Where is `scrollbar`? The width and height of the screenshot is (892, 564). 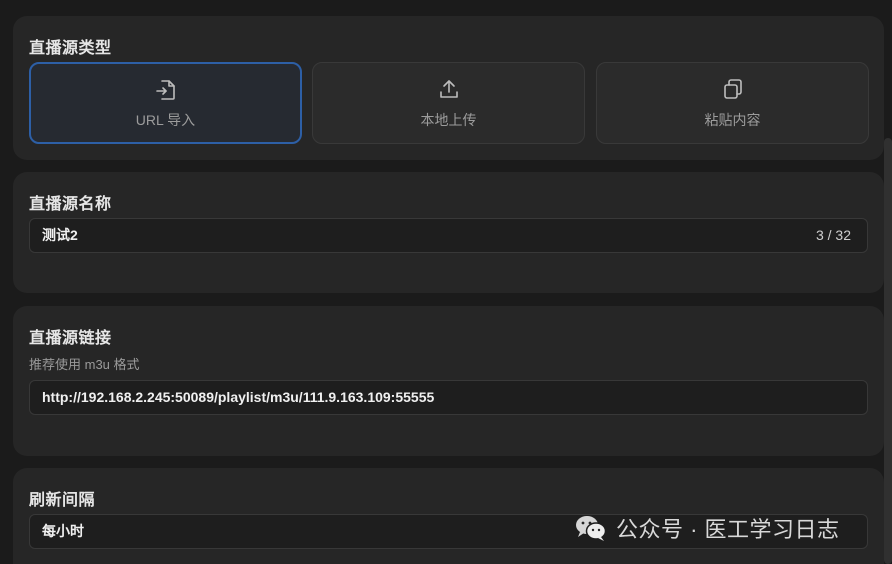
scrollbar is located at coordinates (888, 351).